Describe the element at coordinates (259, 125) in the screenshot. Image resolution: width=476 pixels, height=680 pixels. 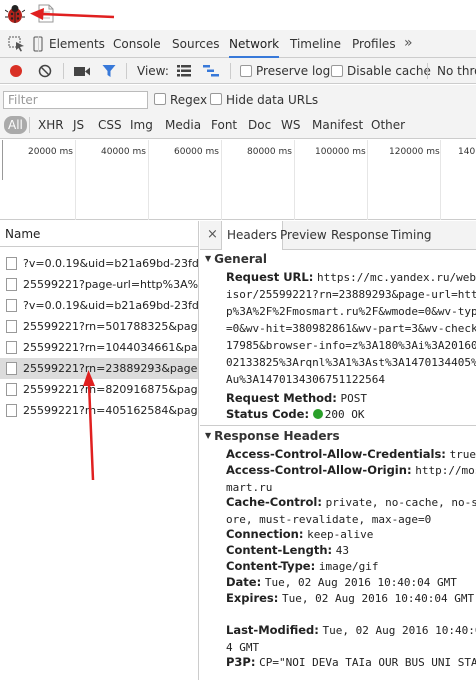
I see `type-filter-doc: Doc` at that location.